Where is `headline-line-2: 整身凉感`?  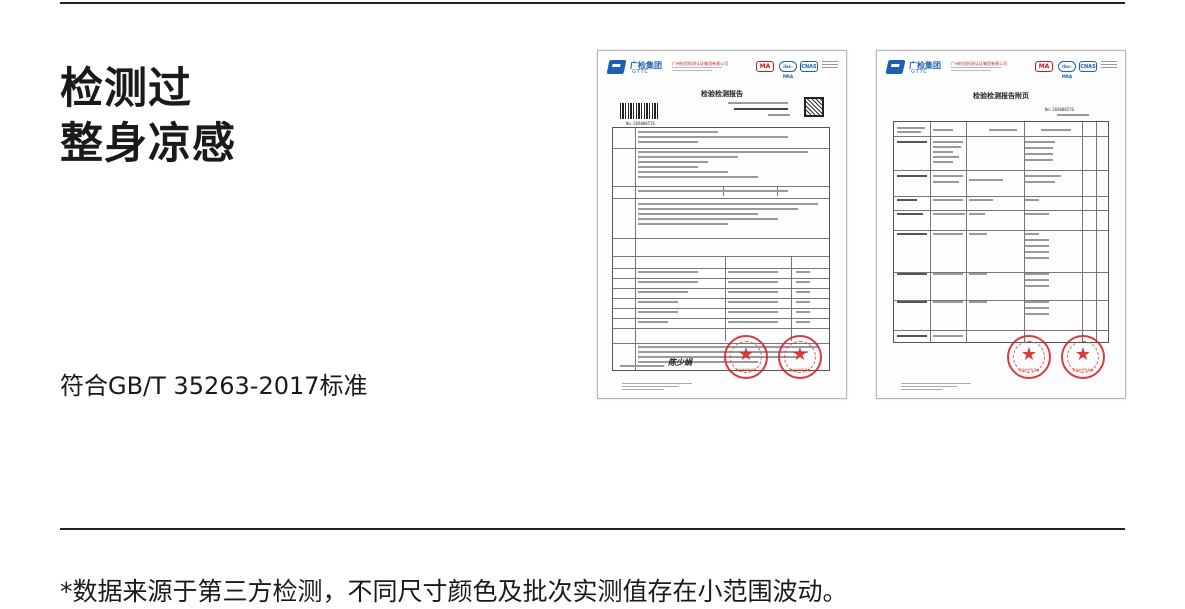
headline-line-2: 整身凉感 is located at coordinates (148, 144).